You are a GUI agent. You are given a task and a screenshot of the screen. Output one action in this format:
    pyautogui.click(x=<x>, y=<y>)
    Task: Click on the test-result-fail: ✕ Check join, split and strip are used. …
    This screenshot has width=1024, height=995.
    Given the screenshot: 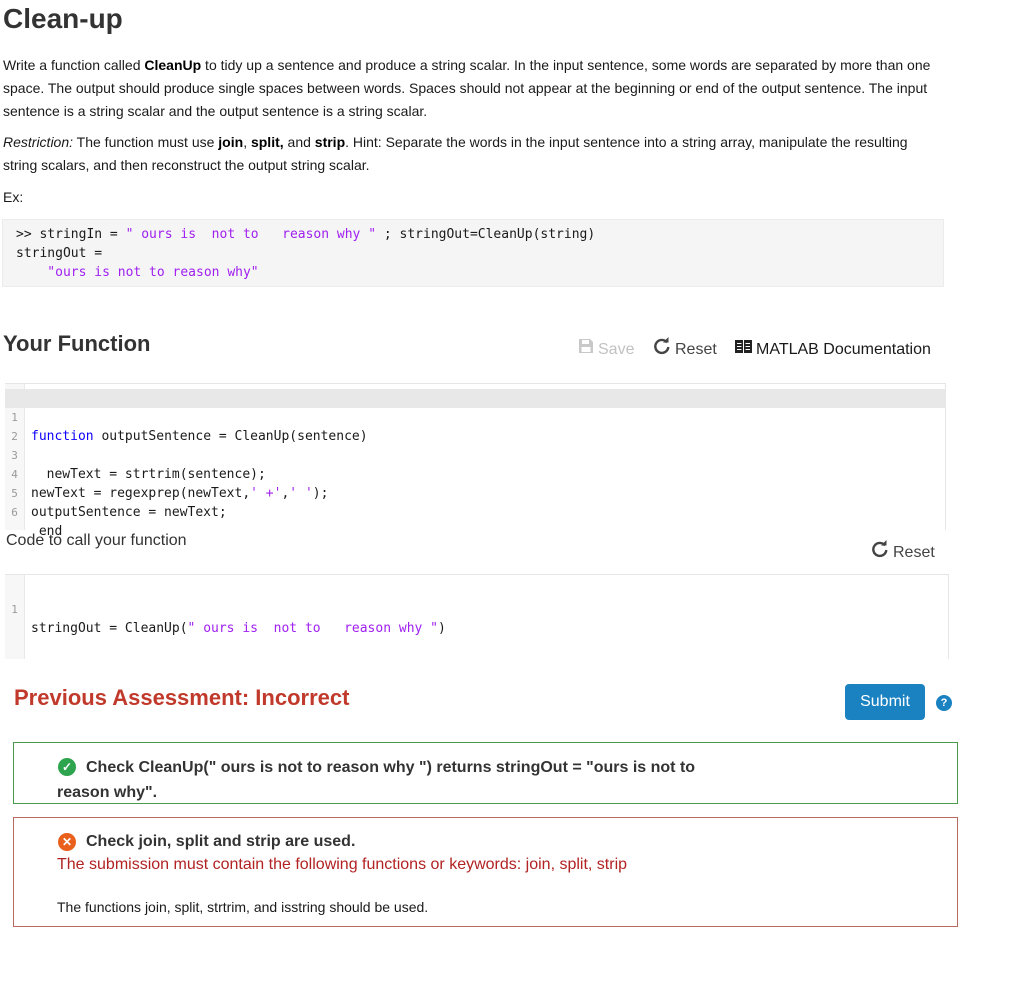 What is the action you would take?
    pyautogui.click(x=485, y=872)
    